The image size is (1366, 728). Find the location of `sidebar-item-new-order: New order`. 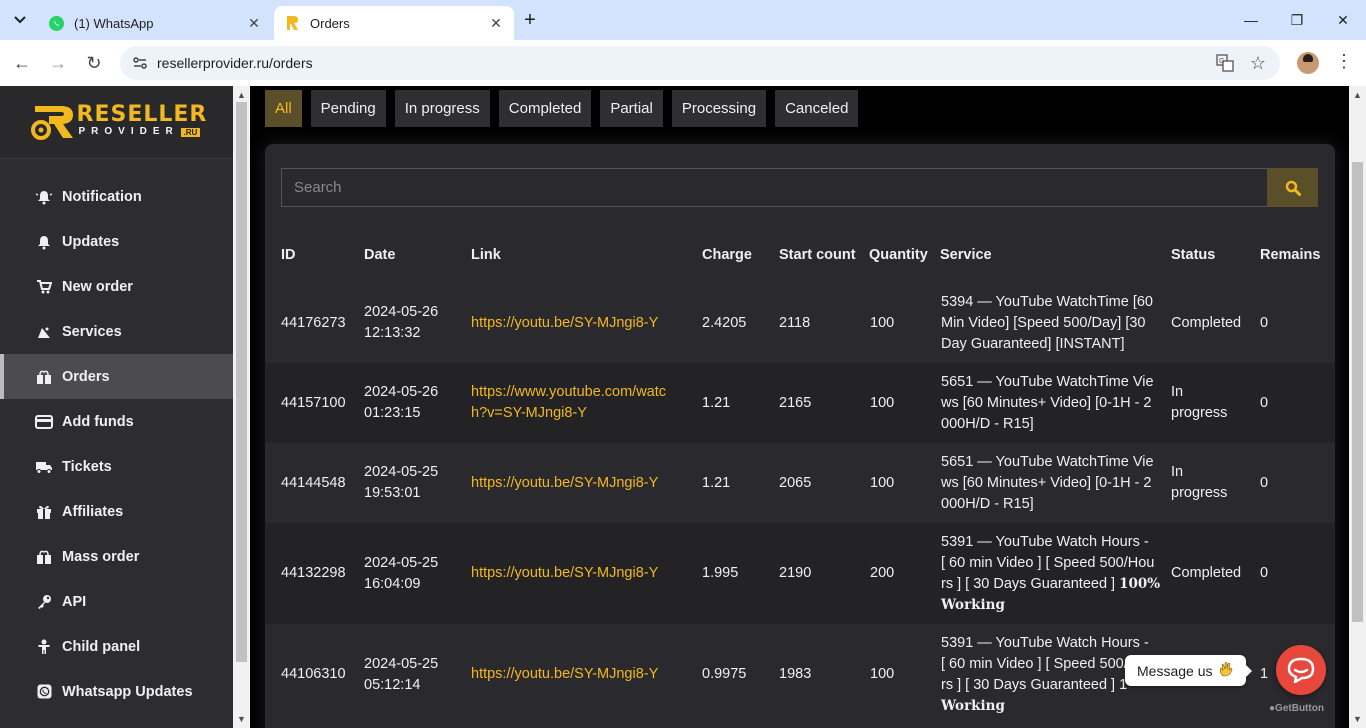

sidebar-item-new-order: New order is located at coordinates (116, 286).